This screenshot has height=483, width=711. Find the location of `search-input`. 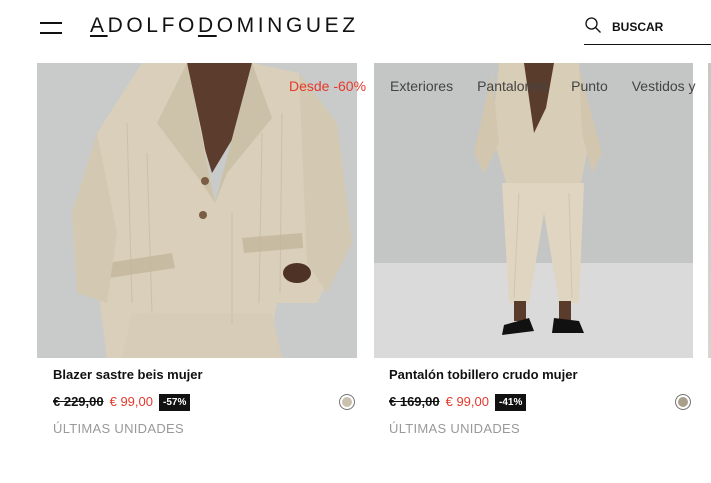

search-input is located at coordinates (659, 27).